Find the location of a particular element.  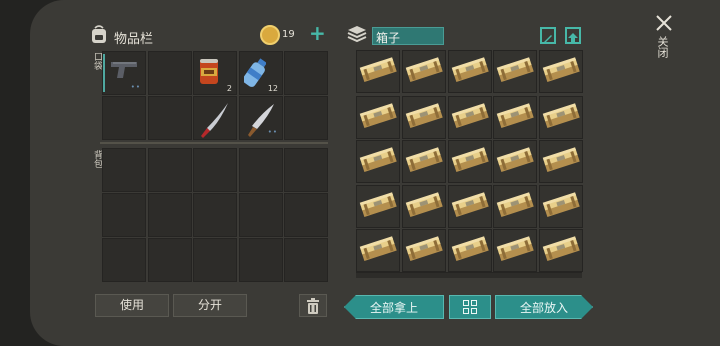

pockets-label: 口袋 is located at coordinates (97, 61).